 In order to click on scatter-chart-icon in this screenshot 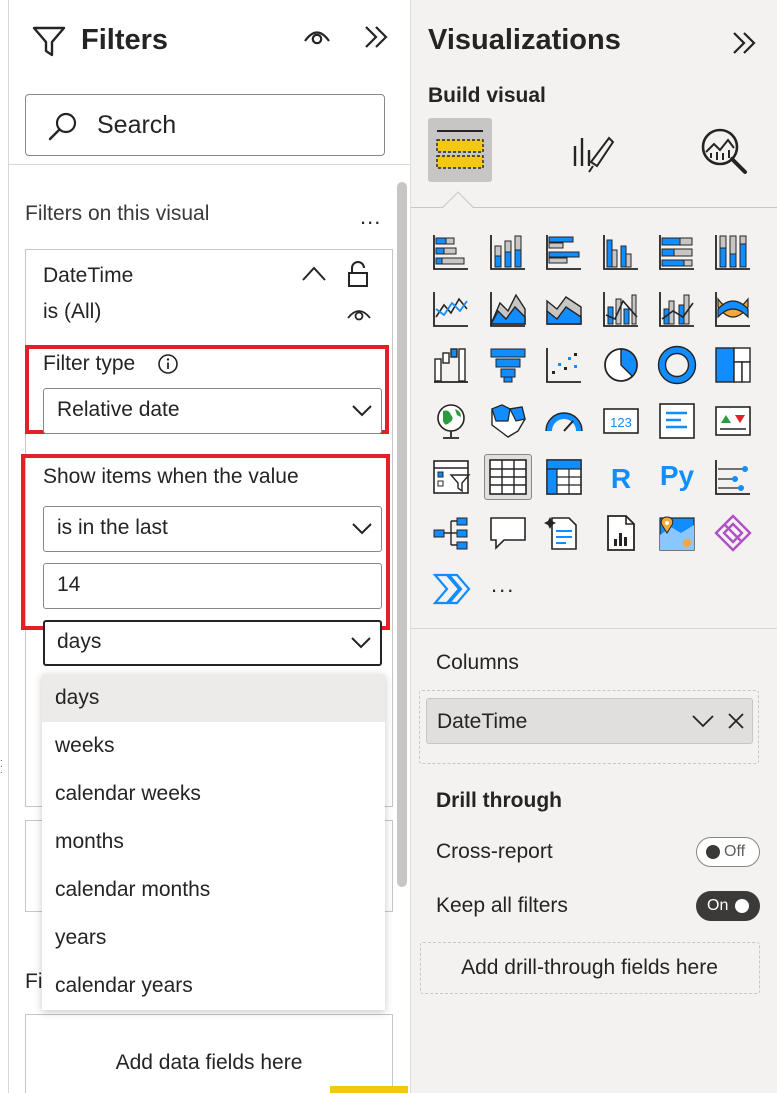, I will do `click(564, 365)`.